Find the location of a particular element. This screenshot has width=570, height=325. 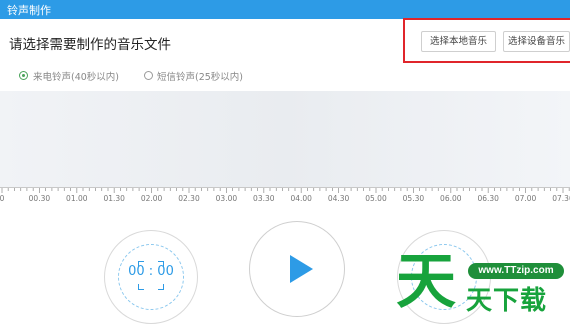

play-icon is located at coordinates (301, 269).